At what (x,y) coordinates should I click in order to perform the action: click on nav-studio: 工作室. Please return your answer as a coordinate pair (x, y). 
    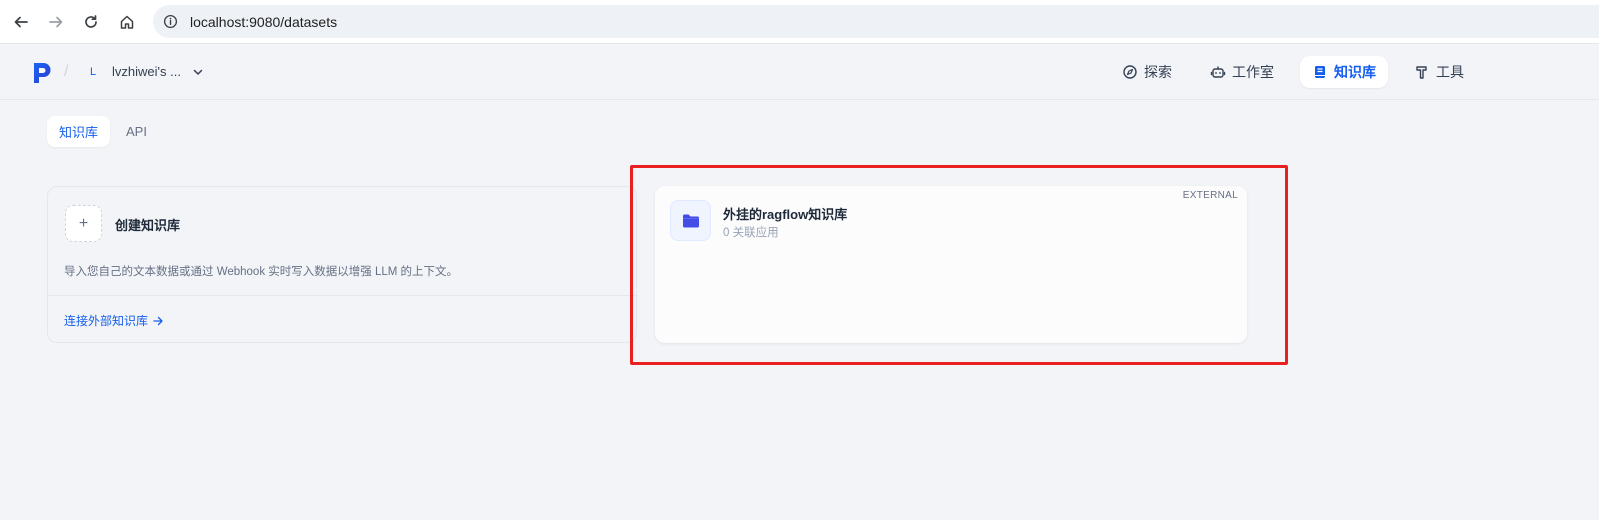
    Looking at the image, I should click on (1242, 72).